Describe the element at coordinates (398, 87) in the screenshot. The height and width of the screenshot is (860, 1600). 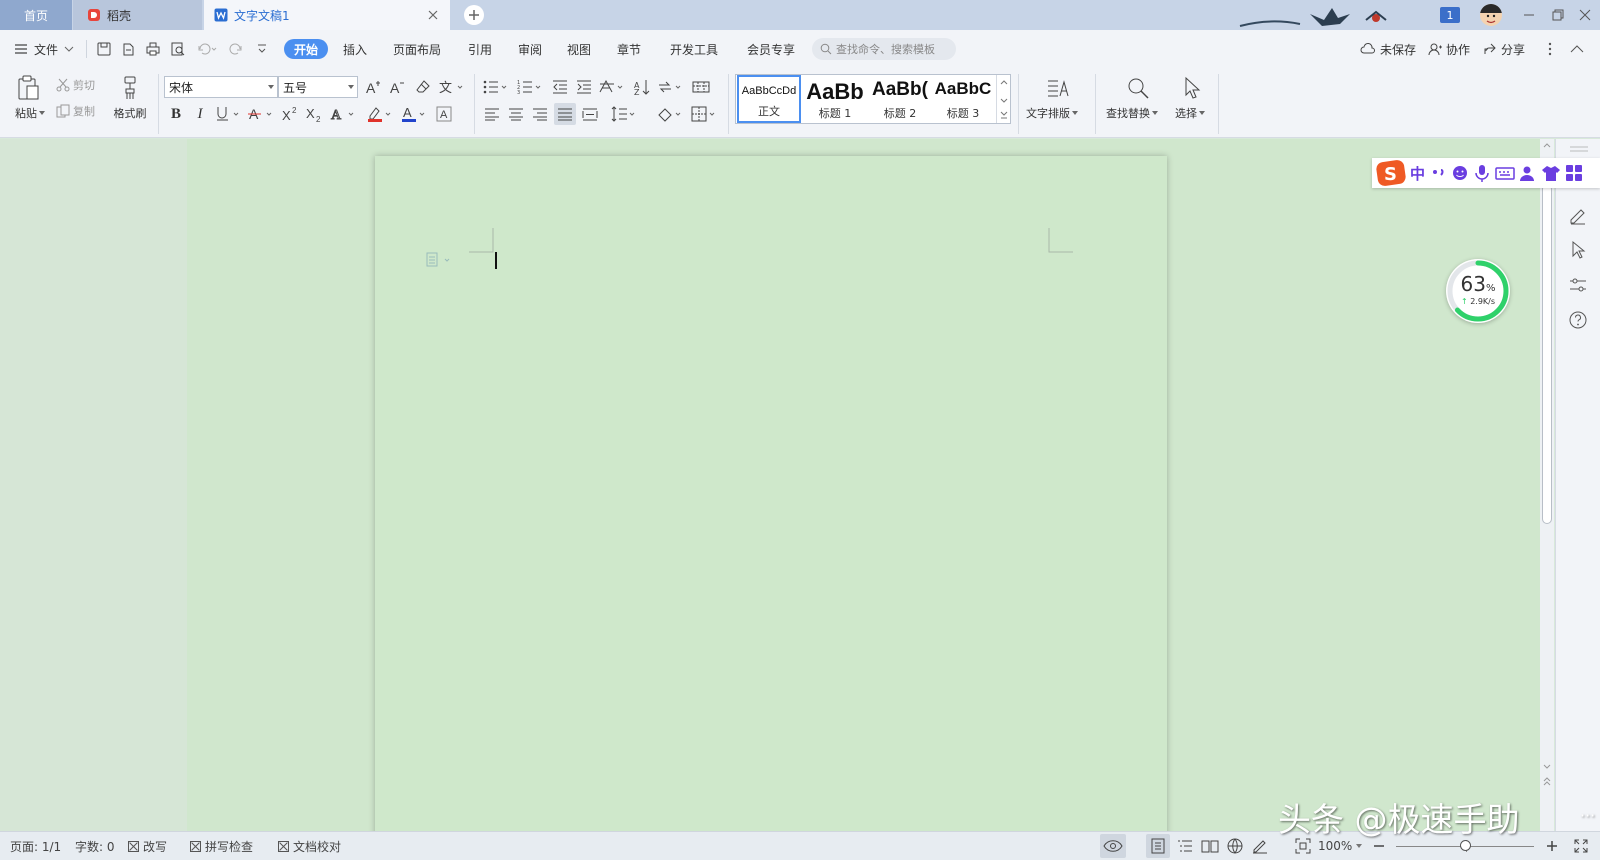
I see `shrink-font-icon: A` at that location.